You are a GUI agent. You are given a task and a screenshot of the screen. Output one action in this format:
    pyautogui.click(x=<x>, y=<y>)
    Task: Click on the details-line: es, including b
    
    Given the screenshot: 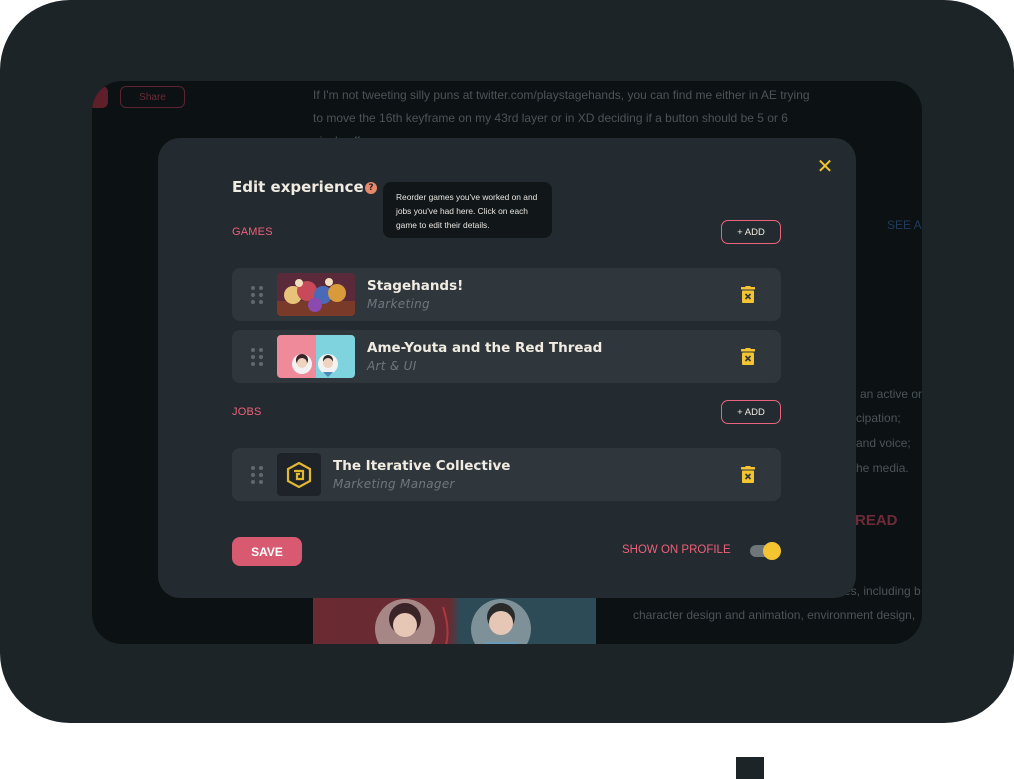 What is the action you would take?
    pyautogui.click(x=882, y=591)
    